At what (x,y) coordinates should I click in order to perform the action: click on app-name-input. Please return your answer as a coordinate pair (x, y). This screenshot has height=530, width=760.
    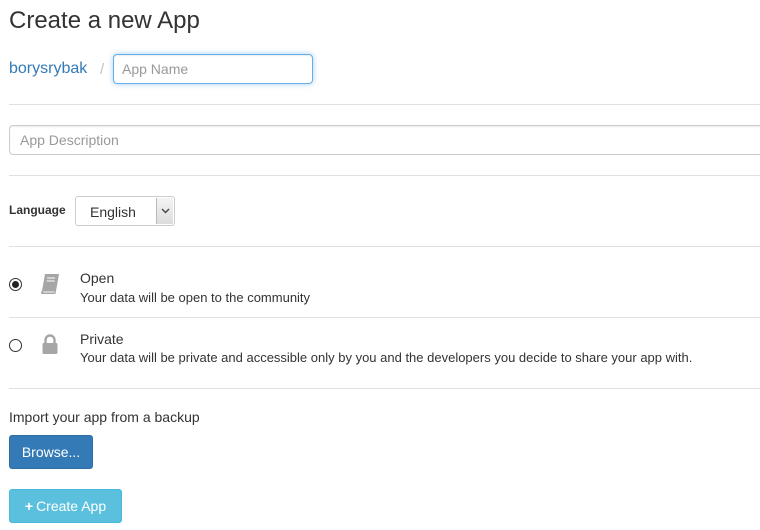
    Looking at the image, I should click on (213, 69).